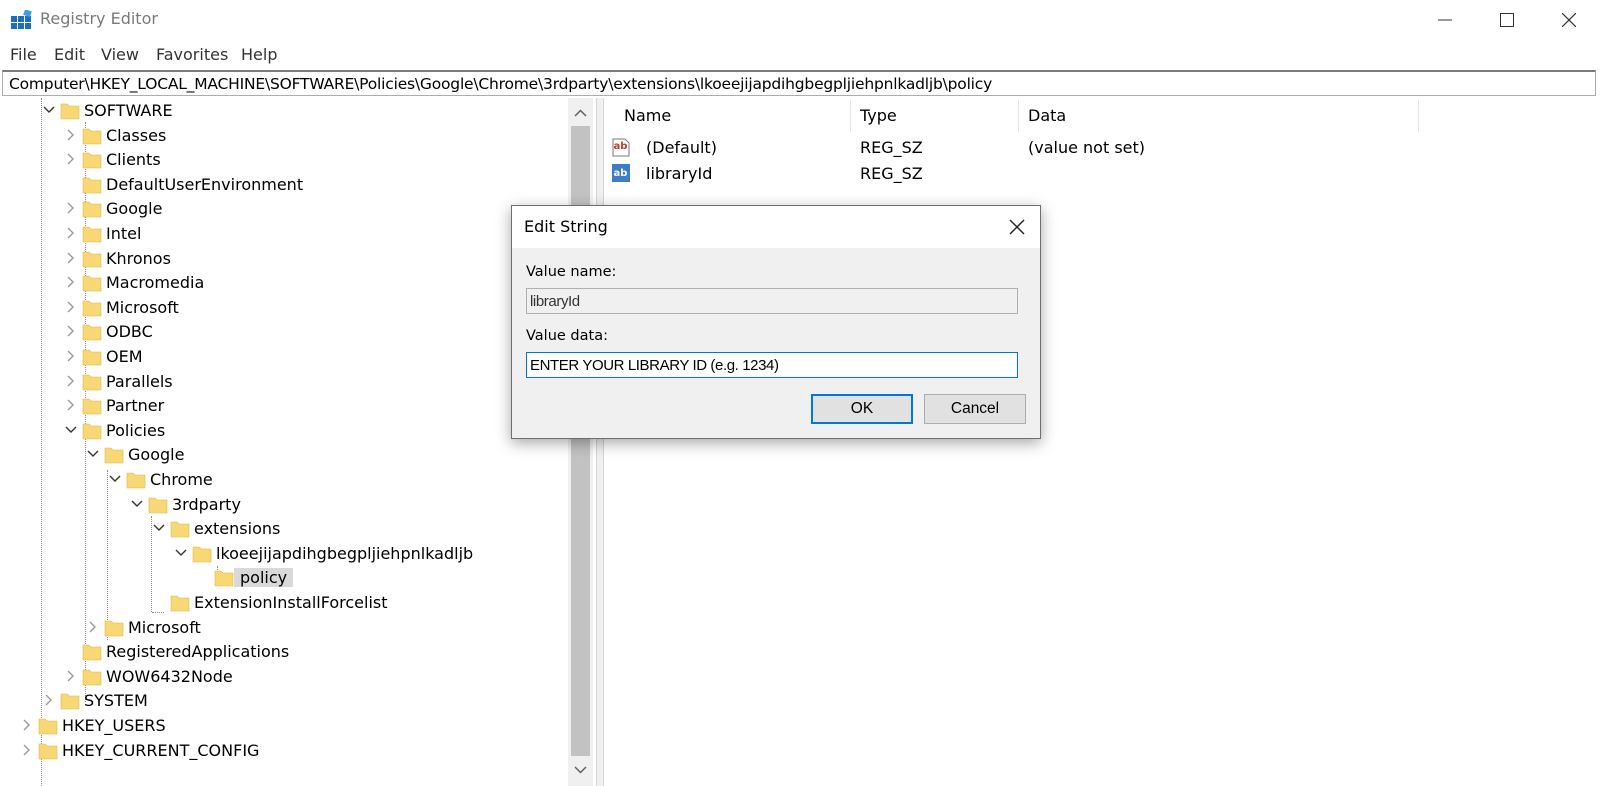 The height and width of the screenshot is (786, 1600). Describe the element at coordinates (1445, 20) in the screenshot. I see `minimize-button` at that location.